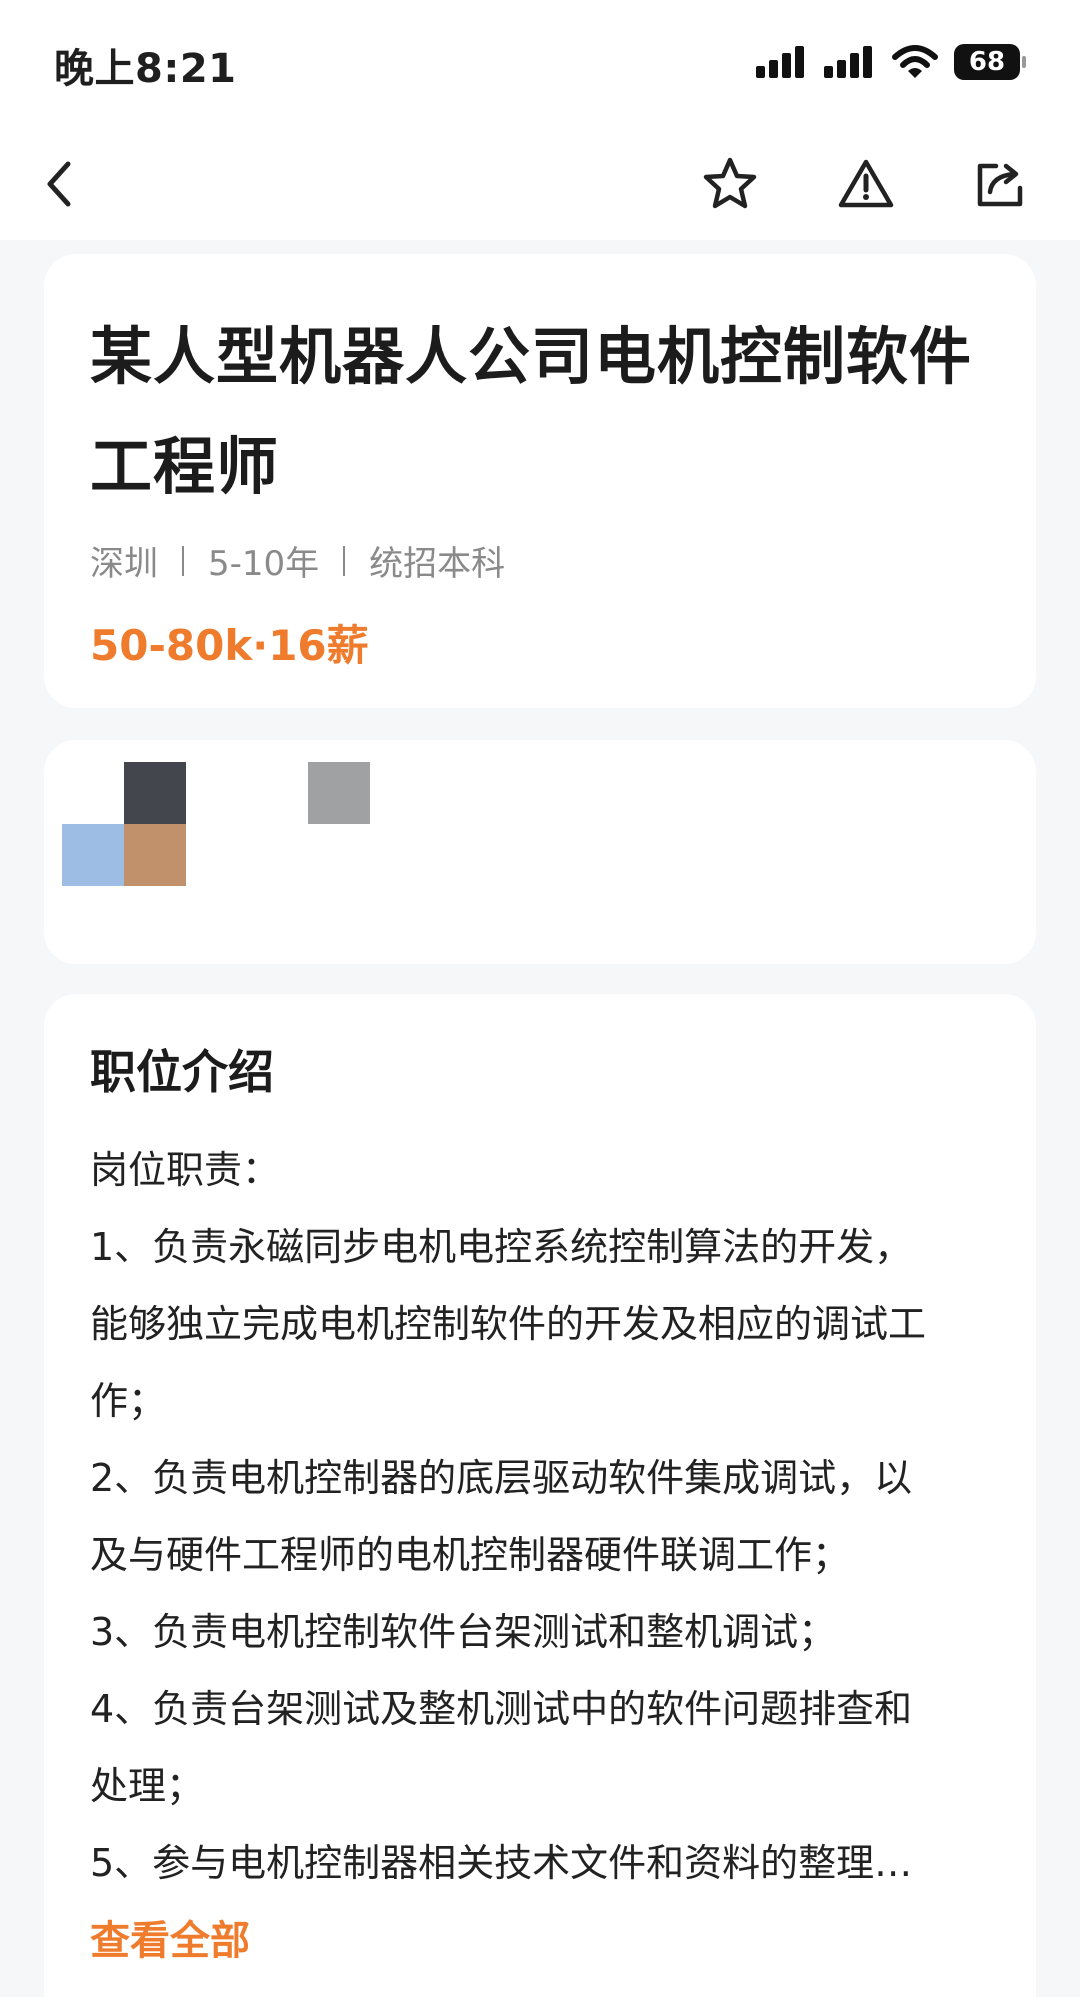 The width and height of the screenshot is (1080, 1997). Describe the element at coordinates (540, 64) in the screenshot. I see `status-bar: 晚上8:21 68` at that location.